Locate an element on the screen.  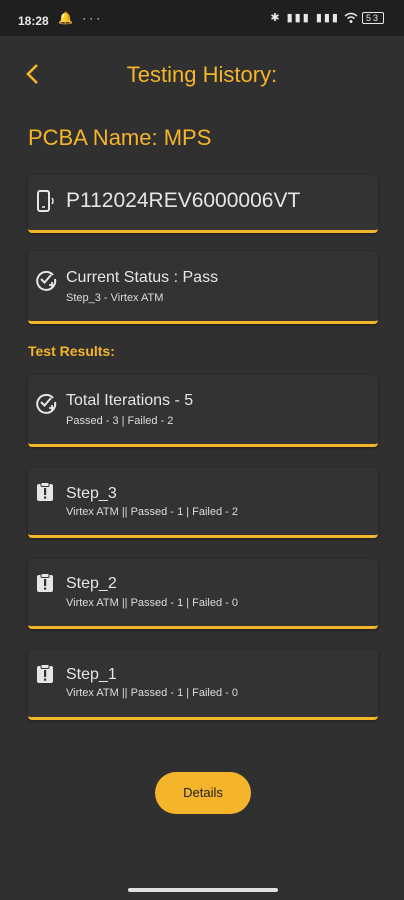
details-button: Details is located at coordinates (203, 793).